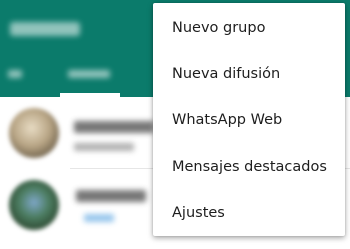  I want to click on menu-item-starred-messages: Mensajes destacados, so click(249, 167).